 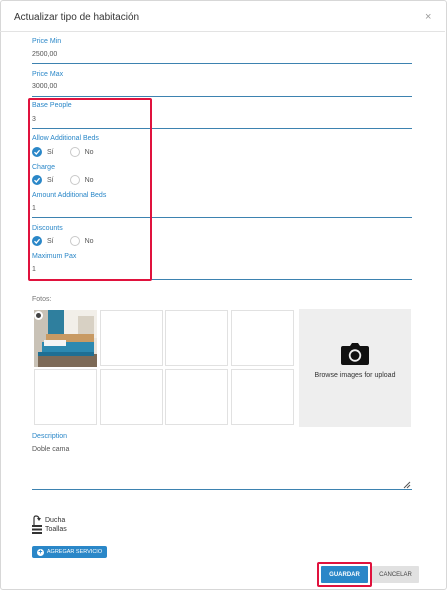 I want to click on description-label: Description, so click(x=50, y=436).